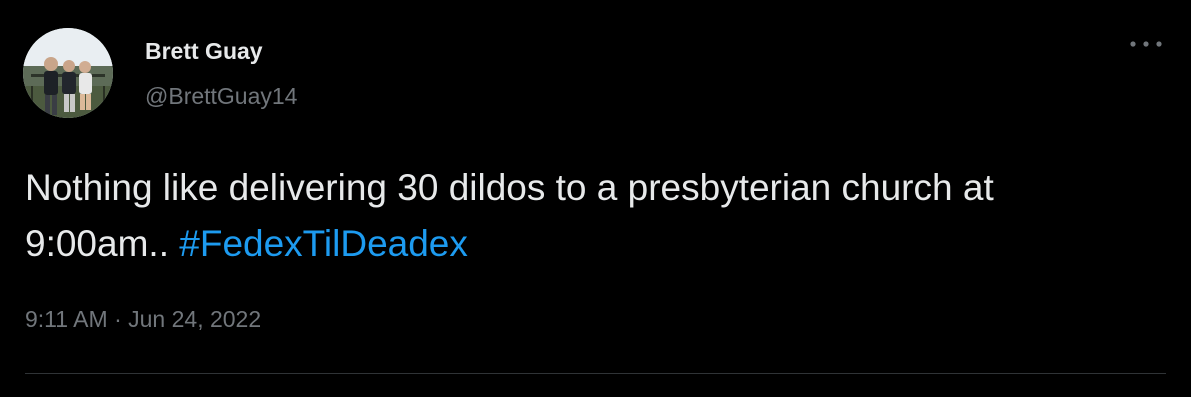 This screenshot has height=397, width=1191. What do you see at coordinates (595, 373) in the screenshot?
I see `divider` at bounding box center [595, 373].